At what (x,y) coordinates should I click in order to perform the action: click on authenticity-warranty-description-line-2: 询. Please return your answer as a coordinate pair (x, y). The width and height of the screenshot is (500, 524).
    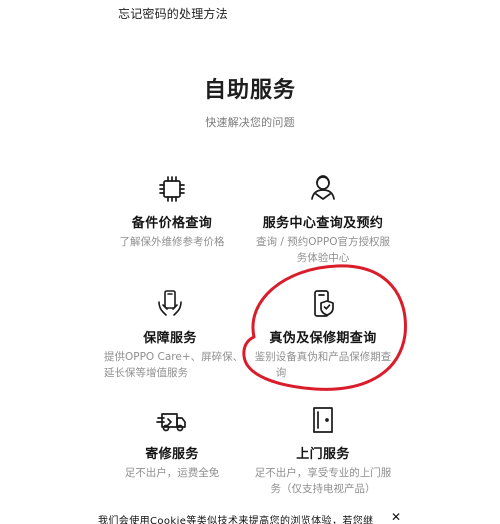
    Looking at the image, I should click on (281, 373).